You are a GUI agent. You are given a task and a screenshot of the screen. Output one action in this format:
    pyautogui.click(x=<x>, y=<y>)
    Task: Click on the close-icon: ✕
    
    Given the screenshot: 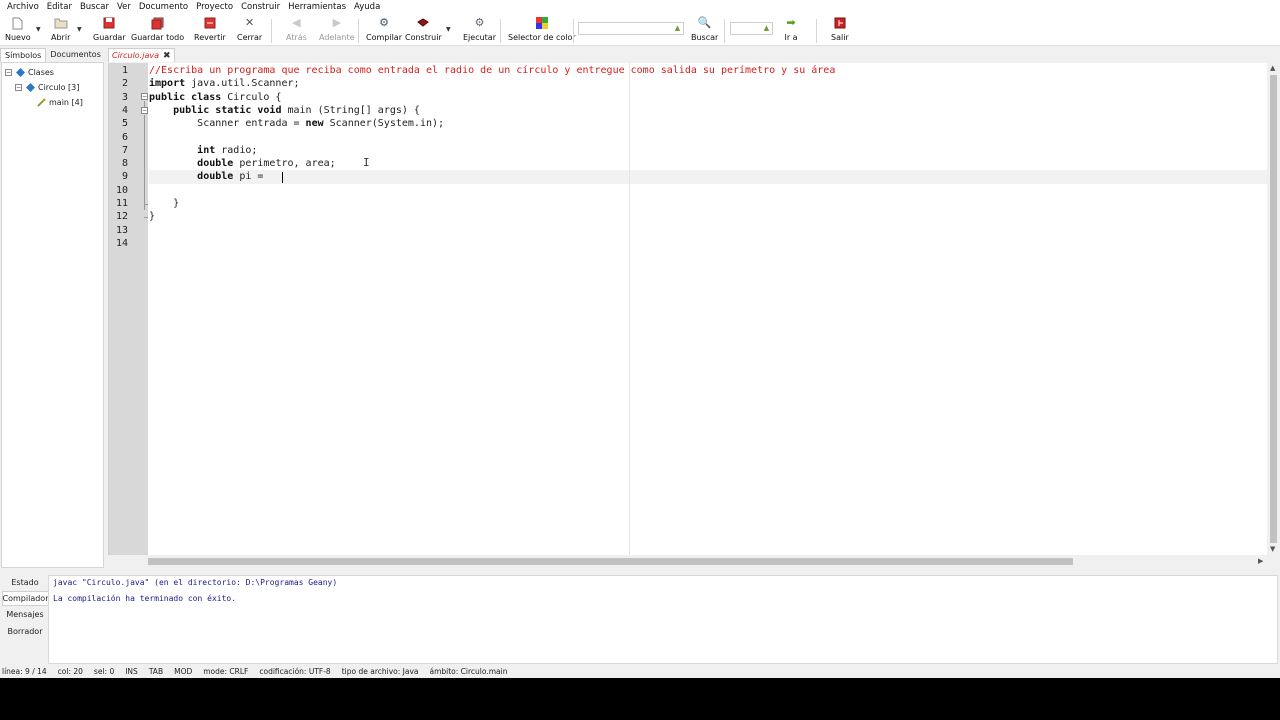 What is the action you would take?
    pyautogui.click(x=249, y=22)
    